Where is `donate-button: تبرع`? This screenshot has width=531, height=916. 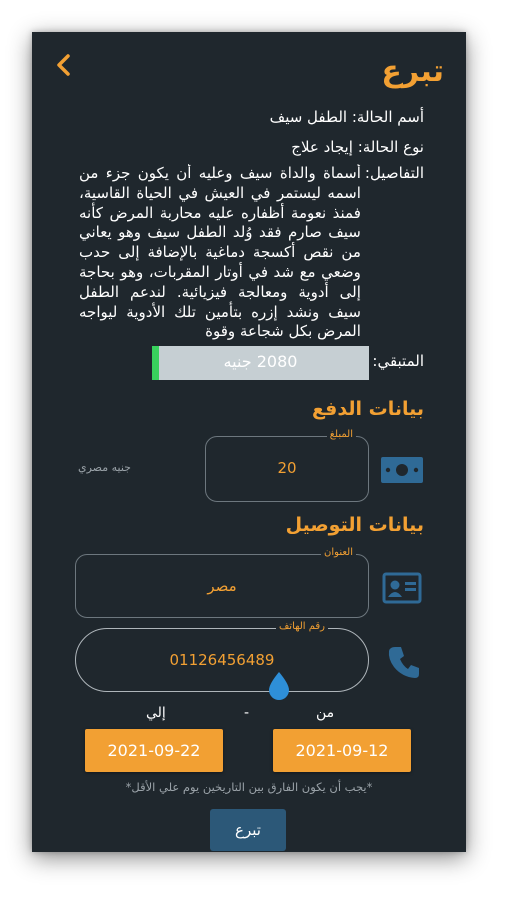 donate-button: تبرع is located at coordinates (248, 830).